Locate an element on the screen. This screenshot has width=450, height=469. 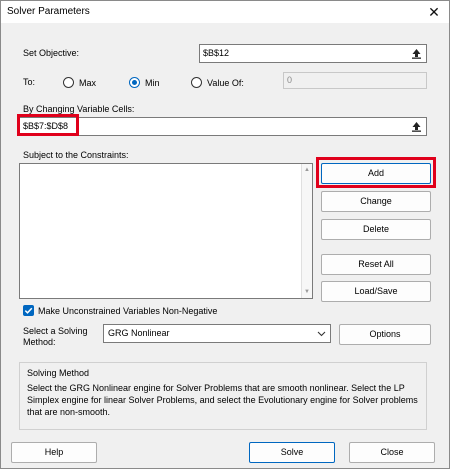
help-button: Help is located at coordinates (54, 452).